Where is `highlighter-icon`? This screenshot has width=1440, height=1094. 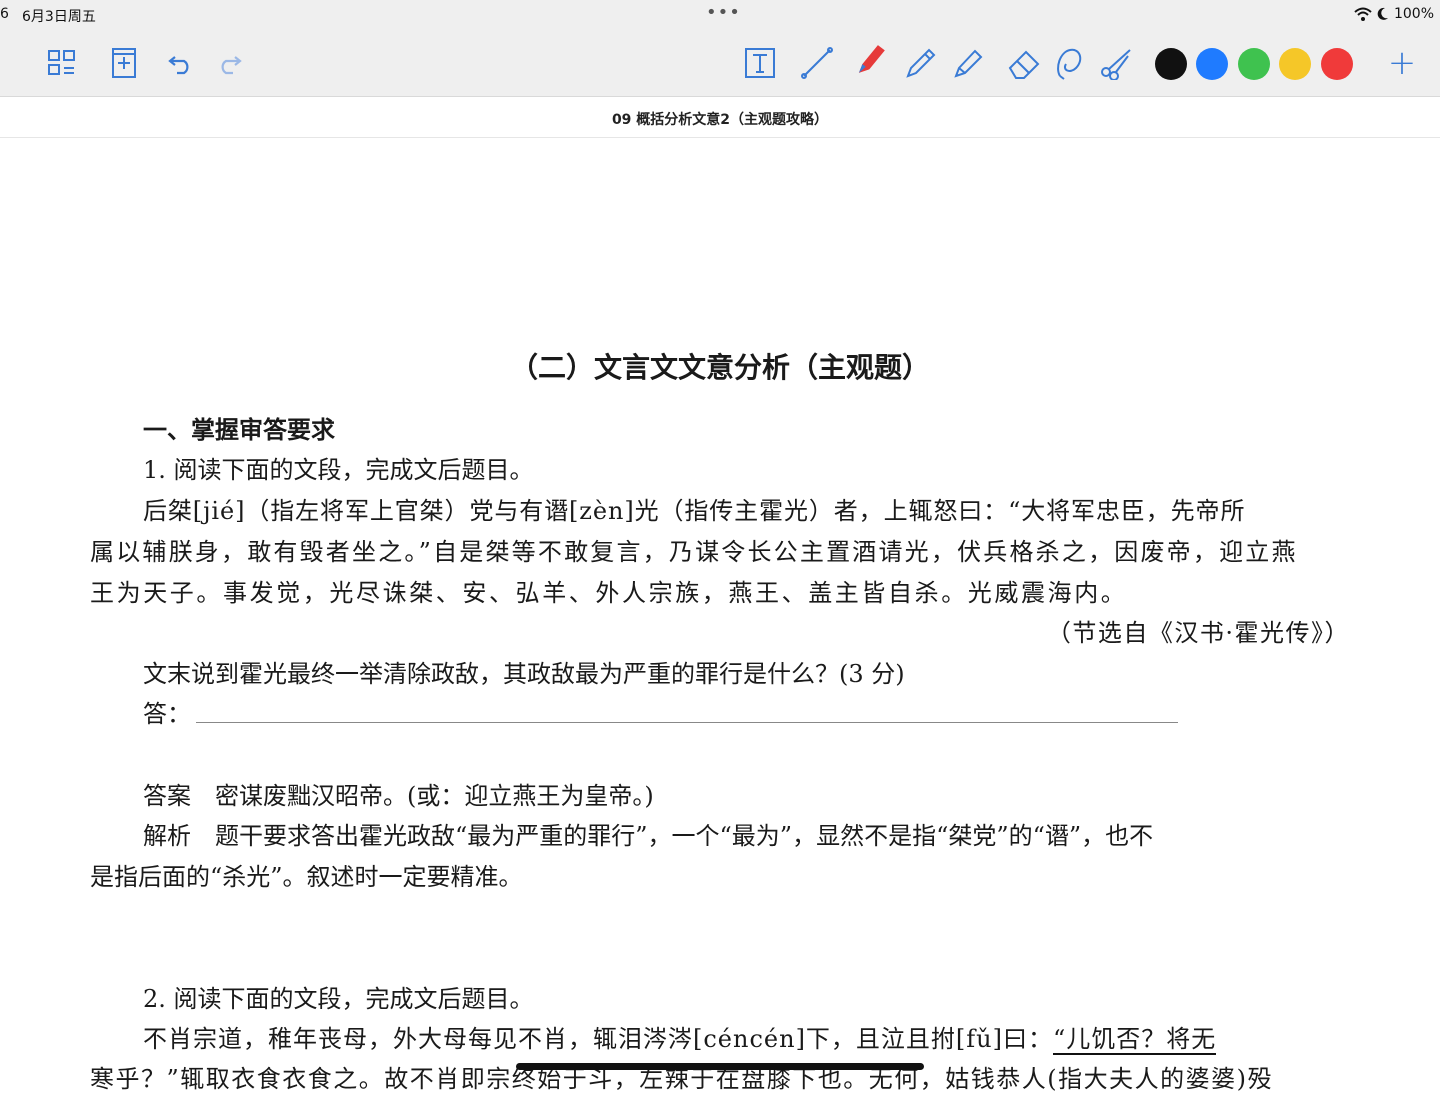
highlighter-icon is located at coordinates (967, 63).